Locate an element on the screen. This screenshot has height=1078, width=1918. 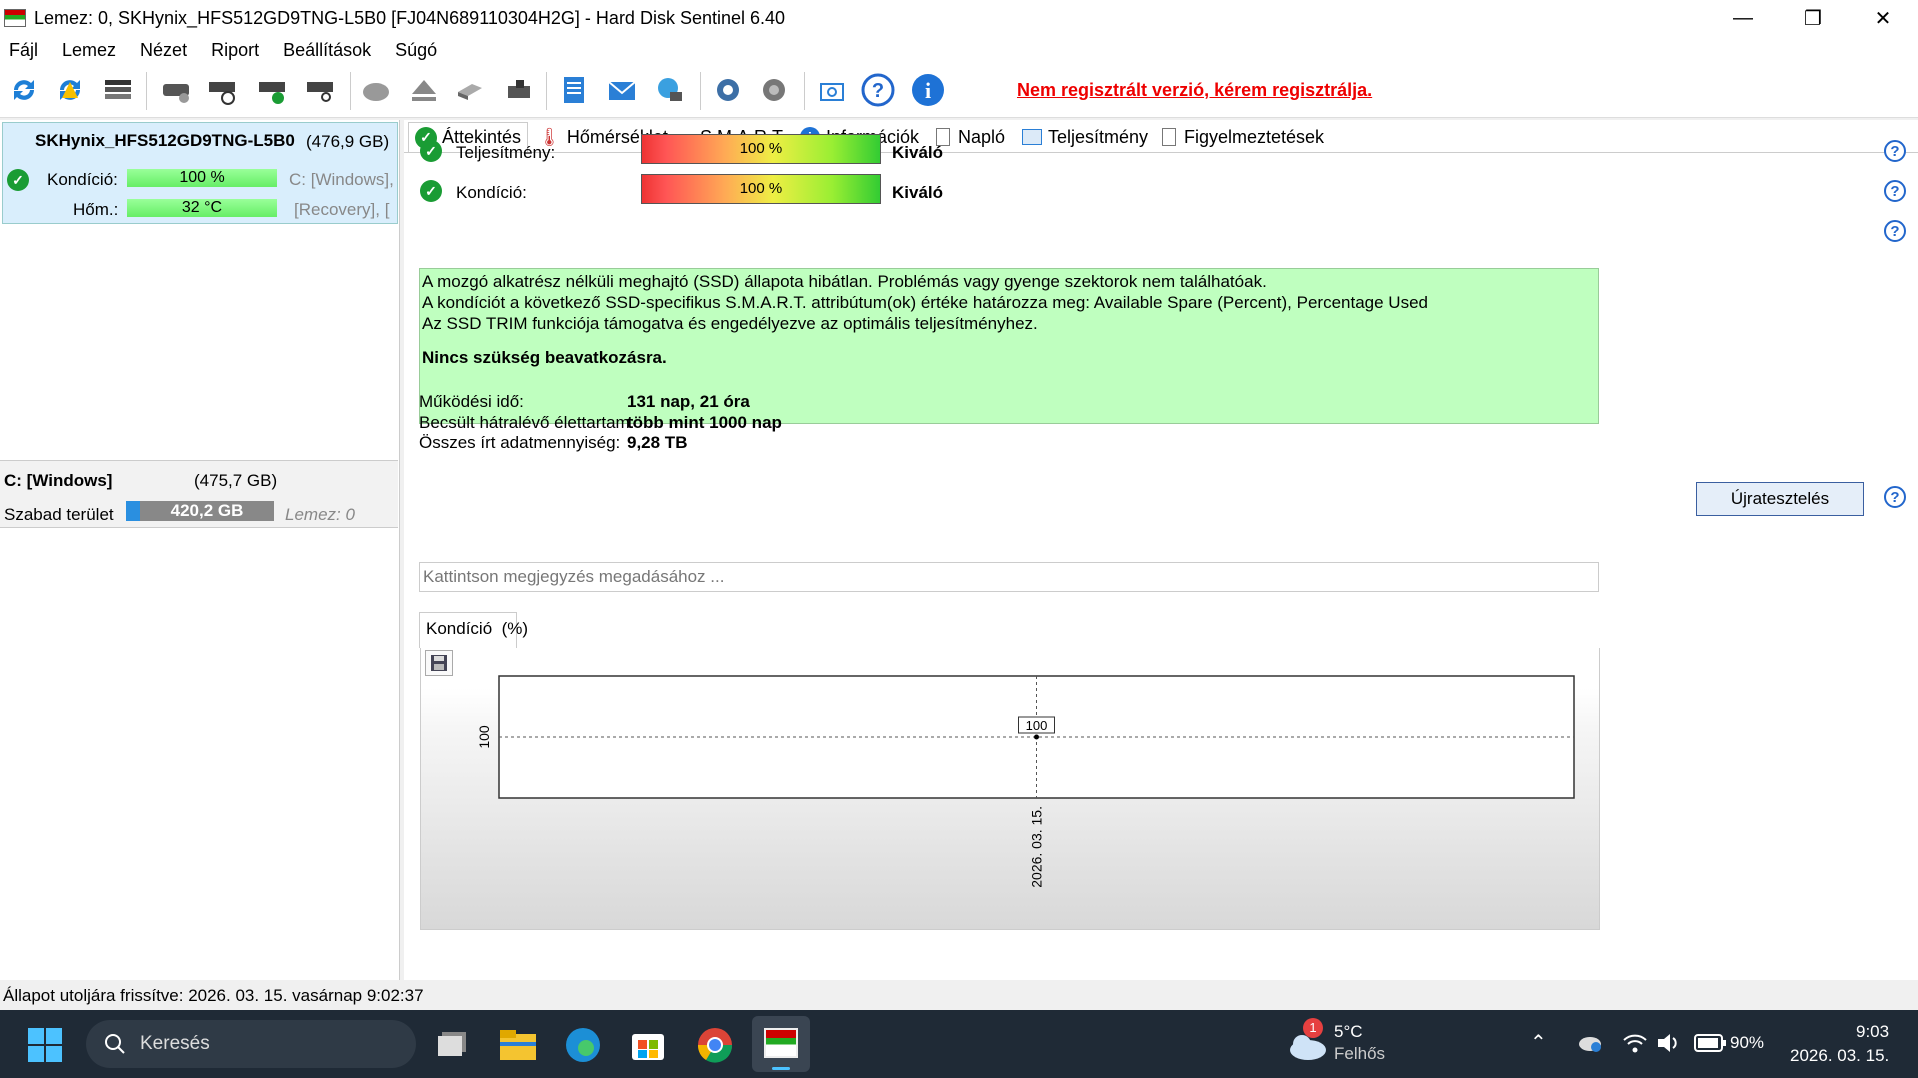
volume-recovery-ref: [Recovery], [ is located at coordinates (342, 209).